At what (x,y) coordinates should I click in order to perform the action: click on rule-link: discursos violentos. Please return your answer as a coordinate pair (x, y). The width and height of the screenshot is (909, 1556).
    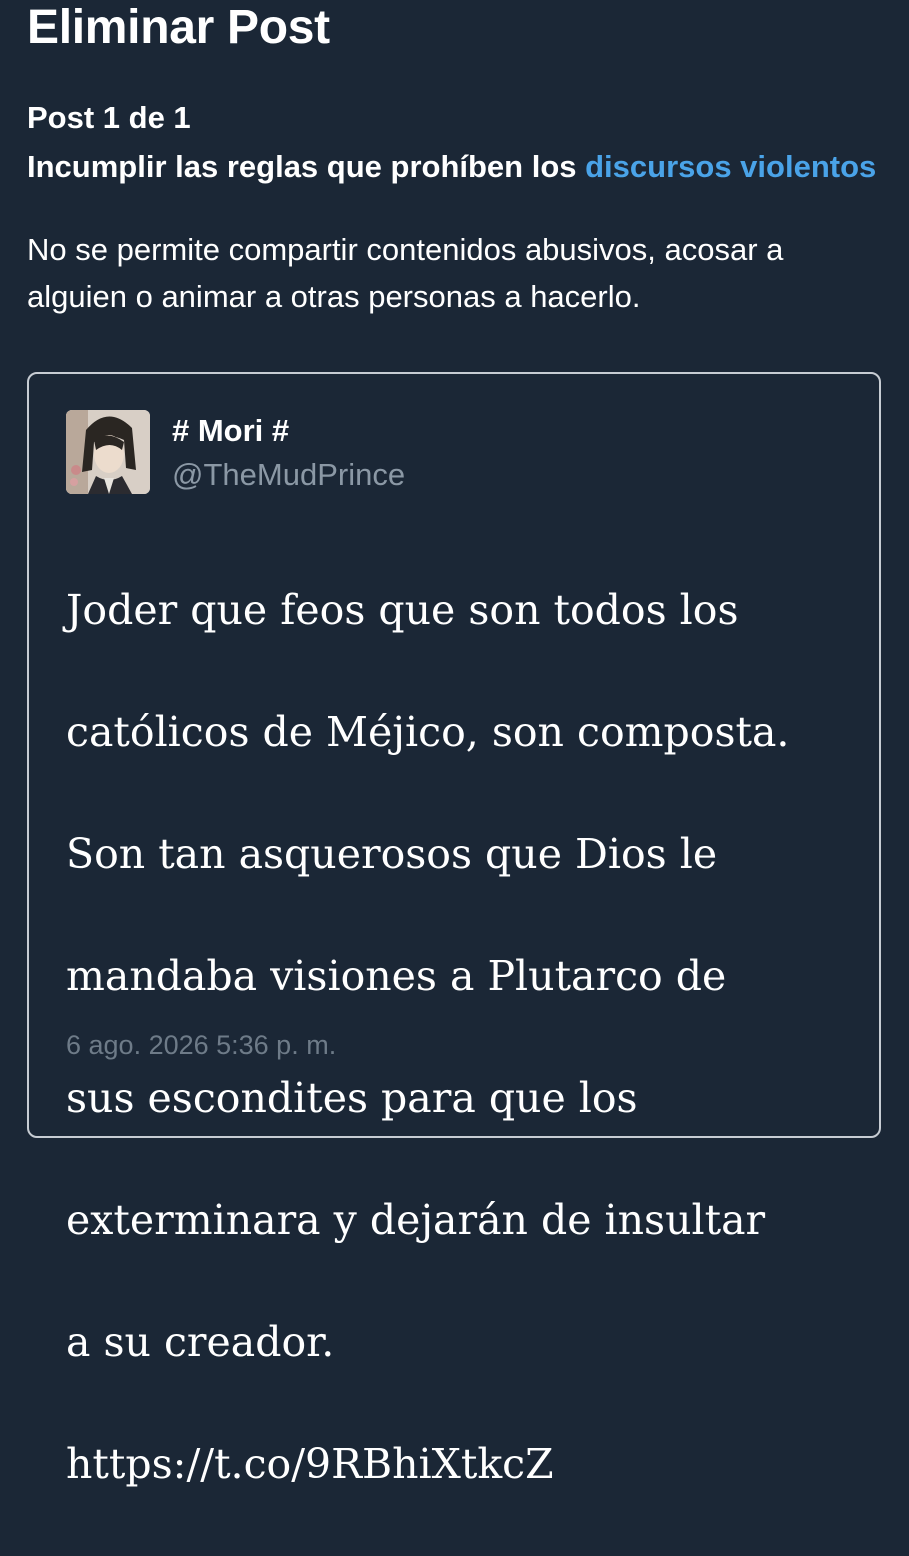
    Looking at the image, I should click on (730, 166).